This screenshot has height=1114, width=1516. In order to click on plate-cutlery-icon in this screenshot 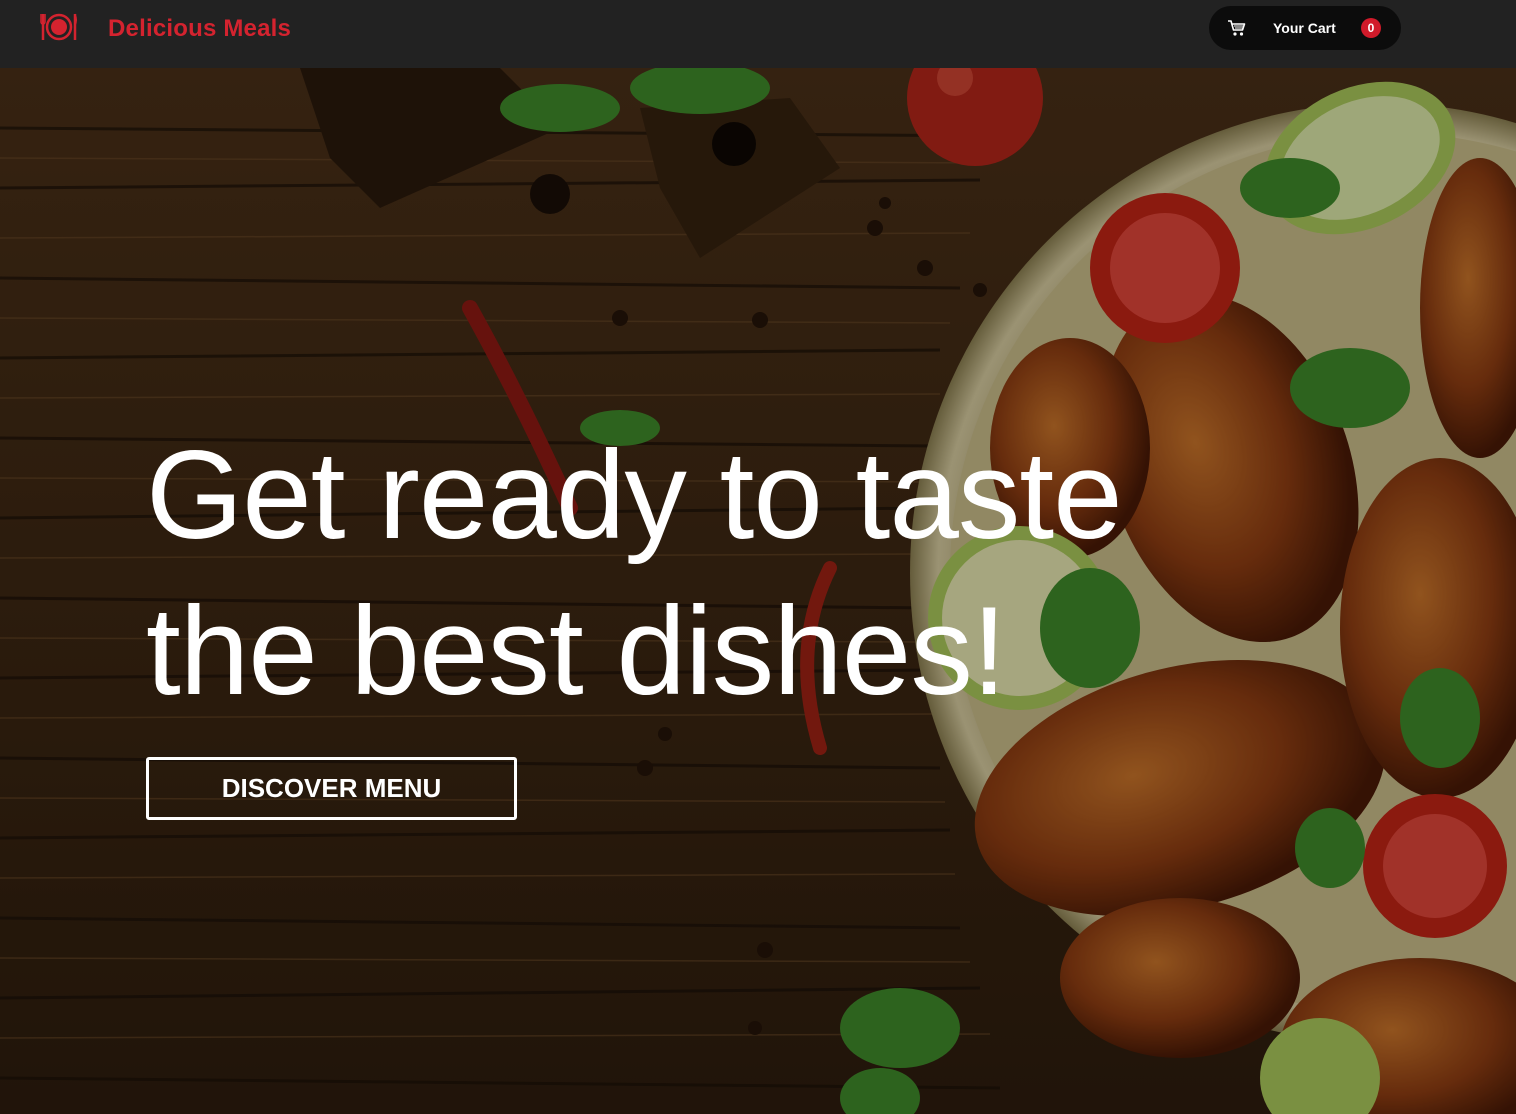, I will do `click(59, 27)`.